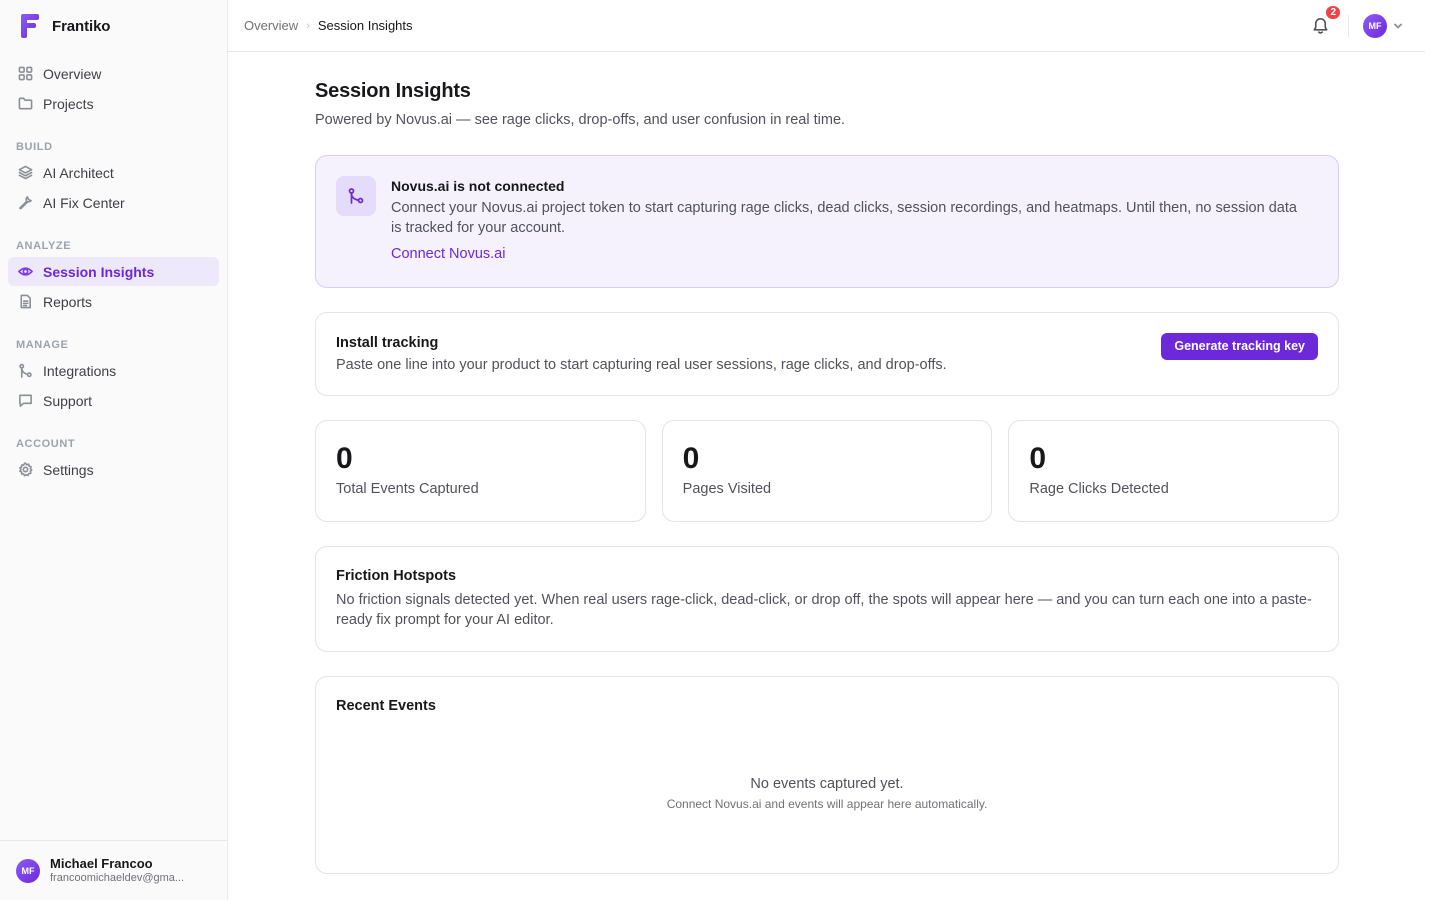  What do you see at coordinates (99, 271) in the screenshot?
I see `sidebar-item-label: Session Insights` at bounding box center [99, 271].